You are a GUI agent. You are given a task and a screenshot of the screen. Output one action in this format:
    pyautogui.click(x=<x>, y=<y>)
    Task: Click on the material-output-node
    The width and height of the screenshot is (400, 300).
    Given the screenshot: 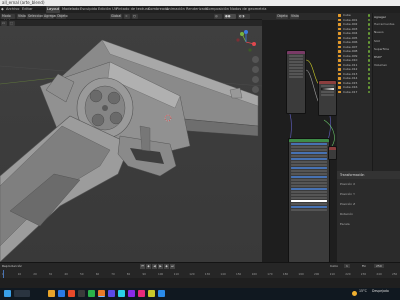 What is the action you would take?
    pyautogui.click(x=332, y=153)
    